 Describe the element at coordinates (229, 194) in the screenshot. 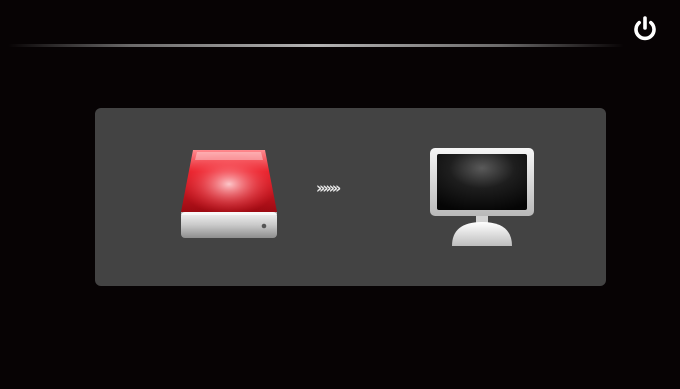

I see `external-hard-drive-icon` at that location.